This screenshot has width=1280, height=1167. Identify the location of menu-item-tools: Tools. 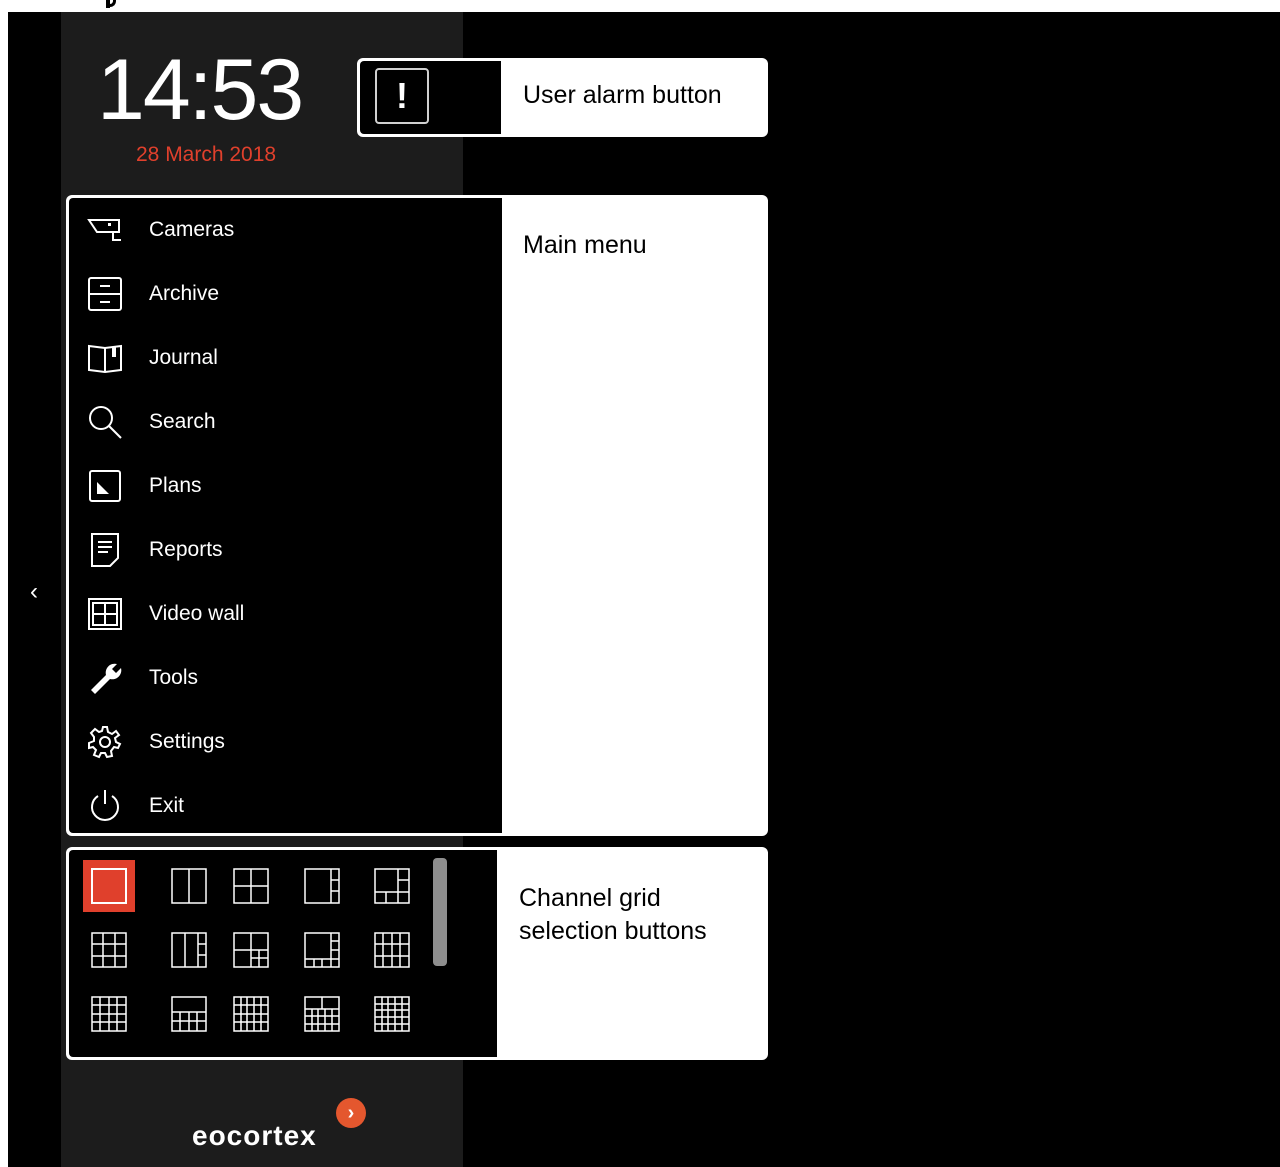
(285, 678).